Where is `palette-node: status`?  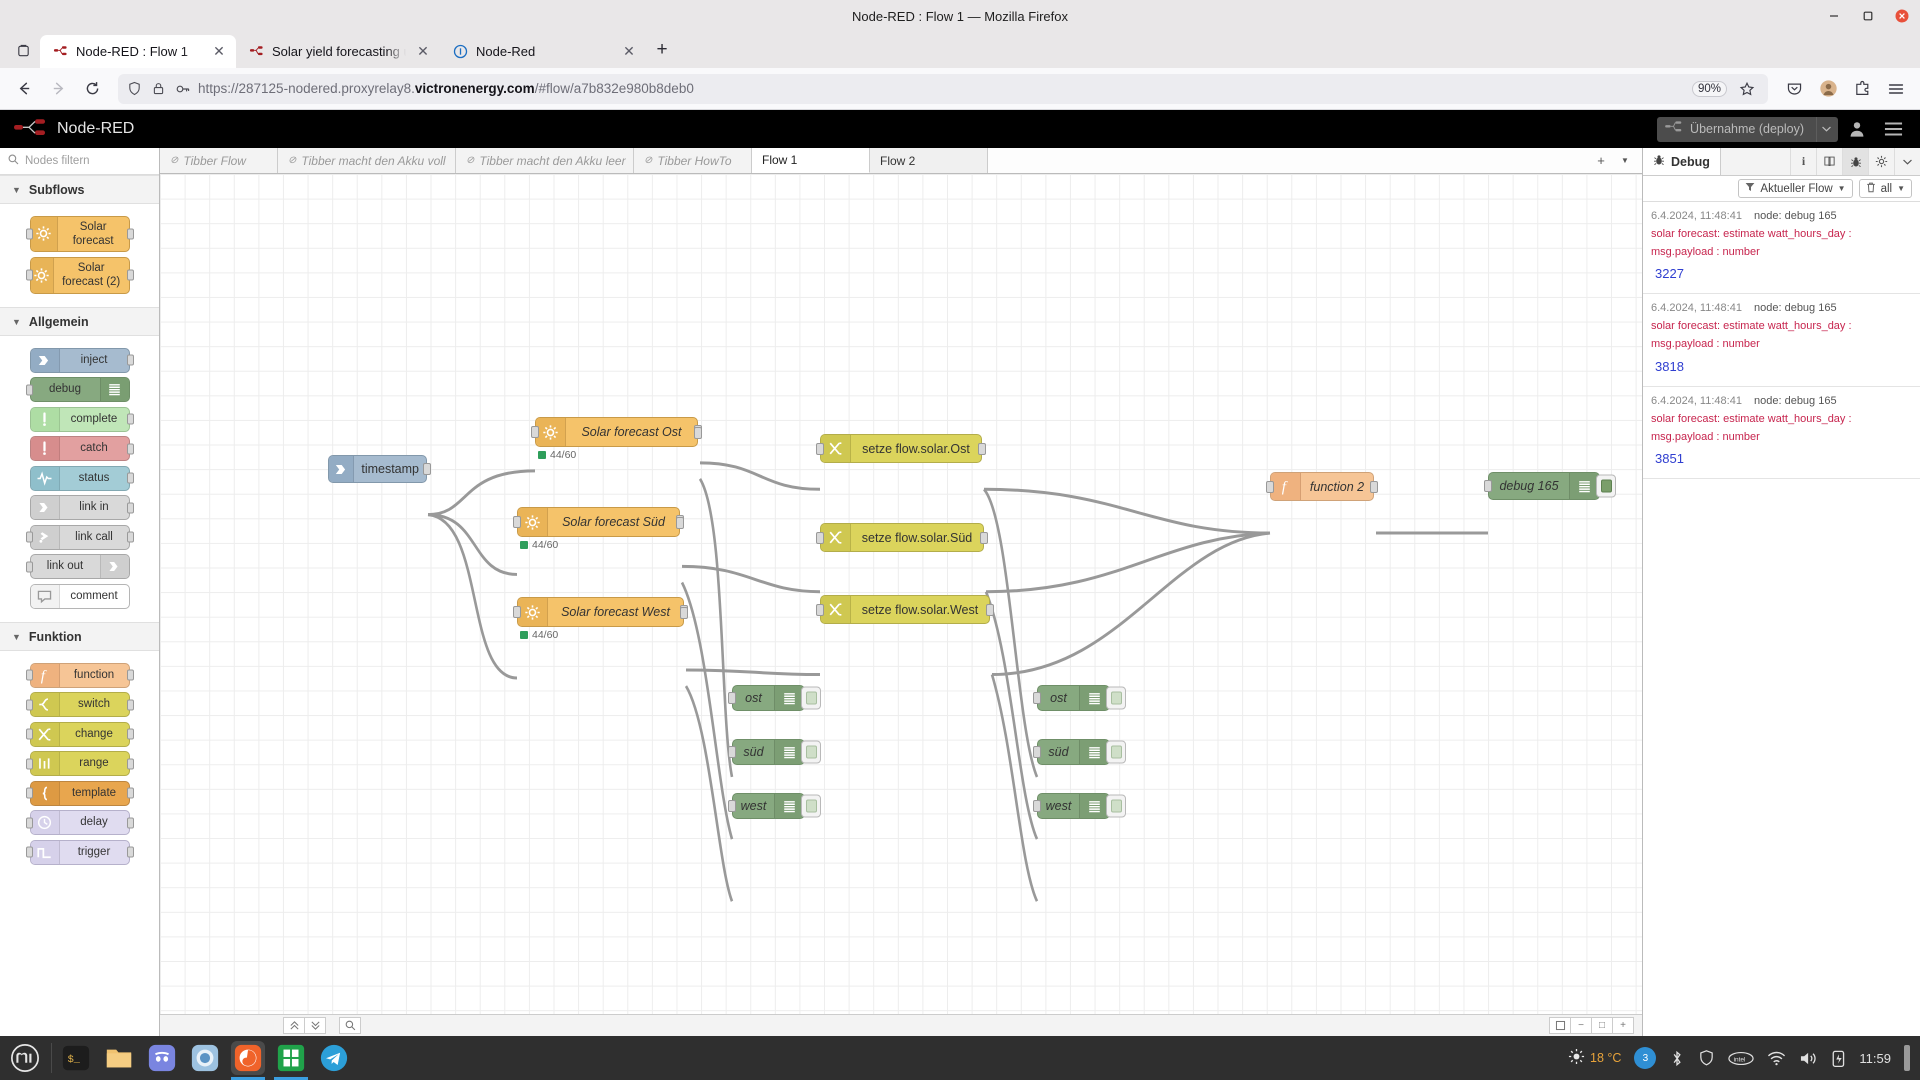
palette-node: status is located at coordinates (79, 478).